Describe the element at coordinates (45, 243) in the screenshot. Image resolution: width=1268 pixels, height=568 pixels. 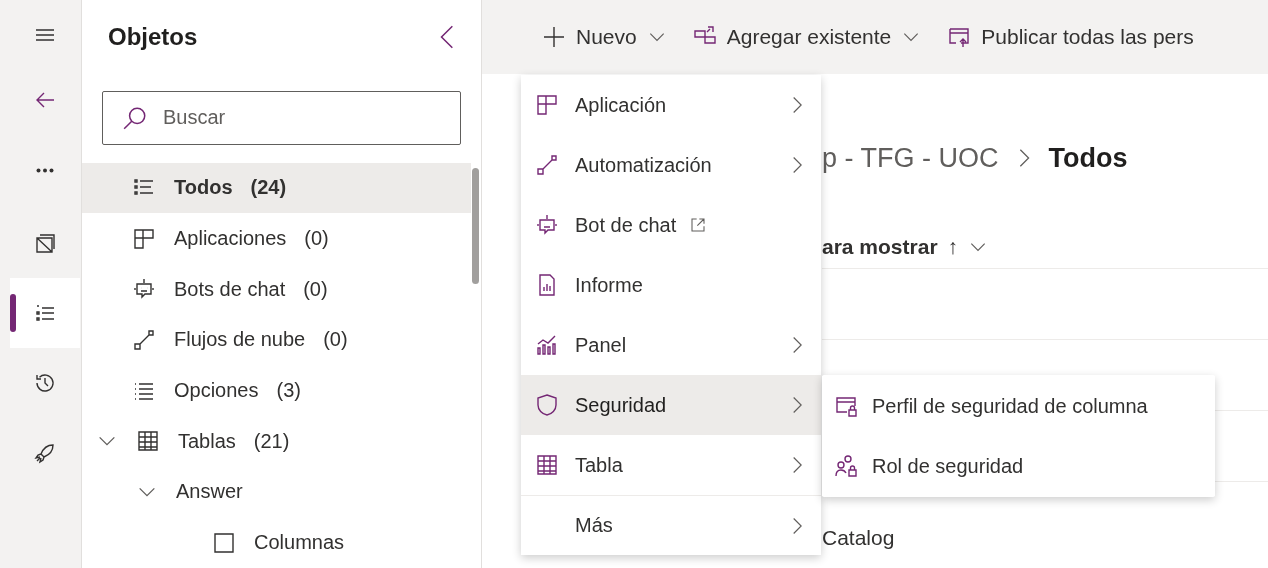
I see `box-icon` at that location.